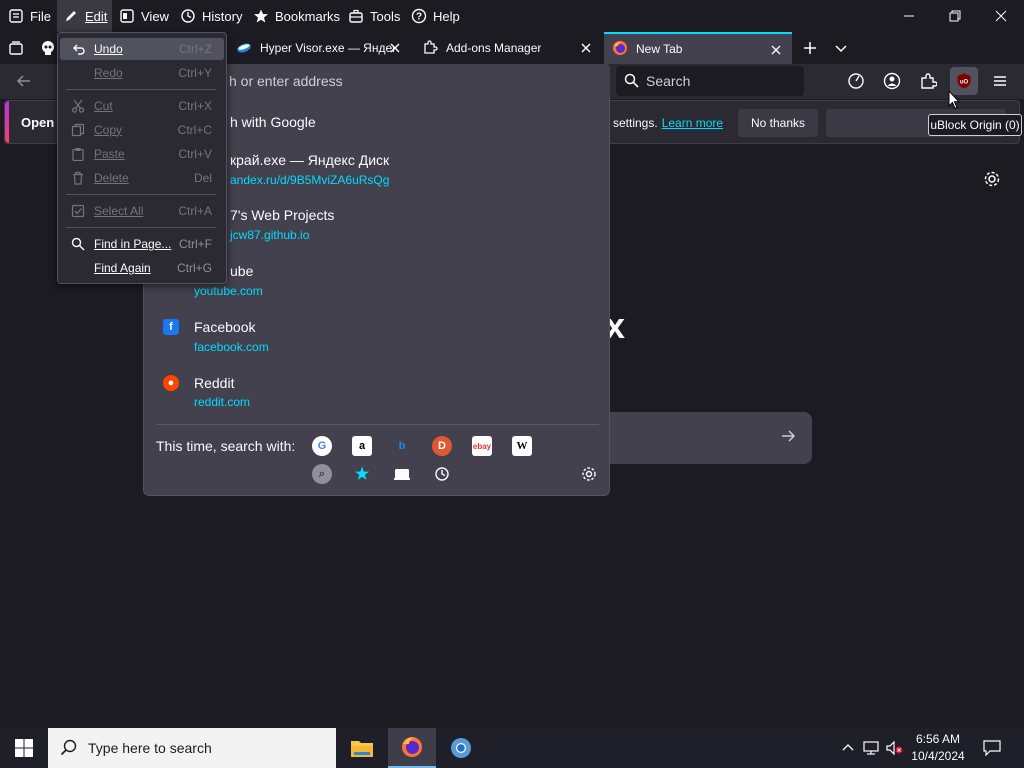 The height and width of the screenshot is (768, 1024). Describe the element at coordinates (856, 81) in the screenshot. I see `firefox-view-icon` at that location.